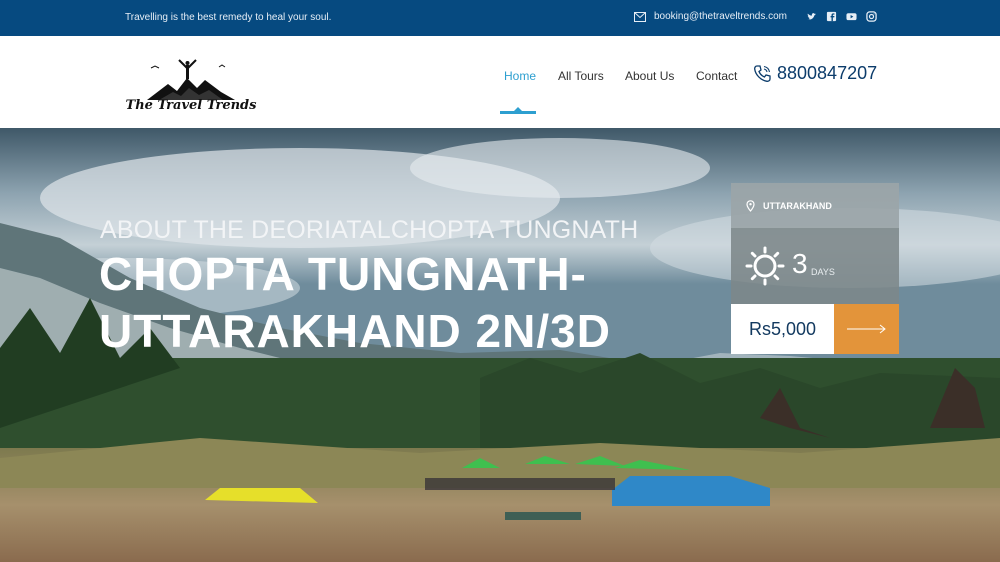  I want to click on instagram-icon, so click(871, 16).